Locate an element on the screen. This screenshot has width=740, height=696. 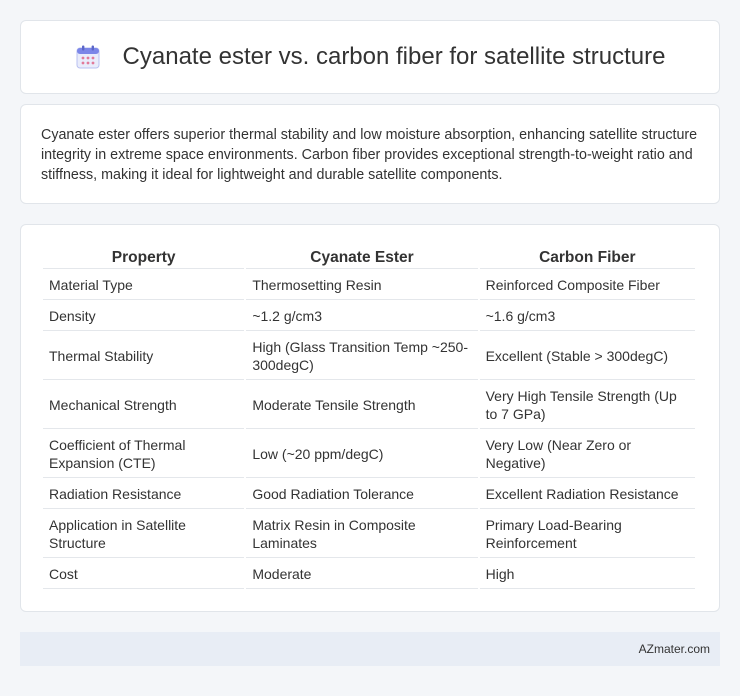
cell-carbon-fiber: Primary Load-Bearing Reinforcement is located at coordinates (587, 534).